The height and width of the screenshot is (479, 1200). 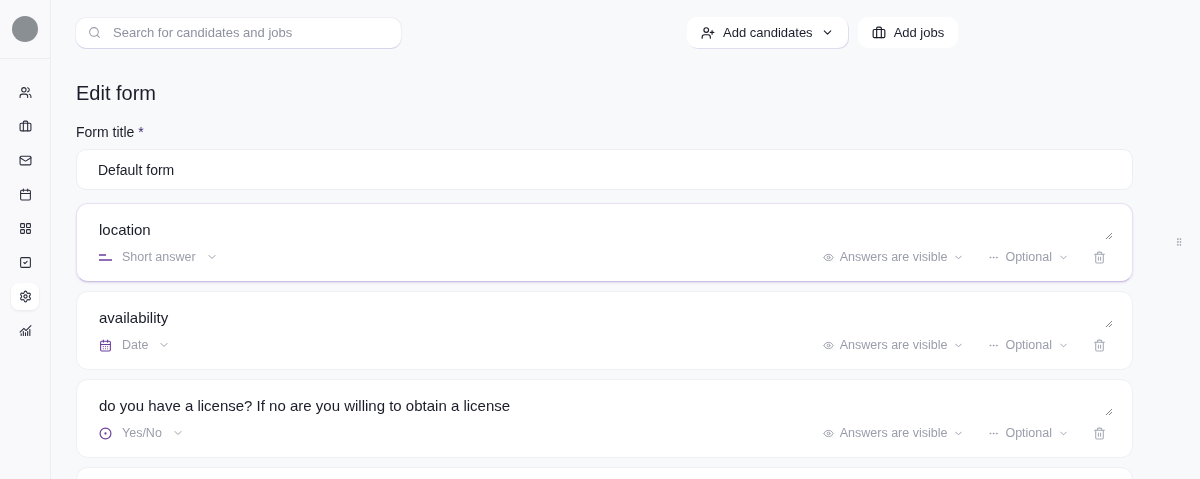 What do you see at coordinates (158, 257) in the screenshot?
I see `question-type-dropdown: Short answer` at bounding box center [158, 257].